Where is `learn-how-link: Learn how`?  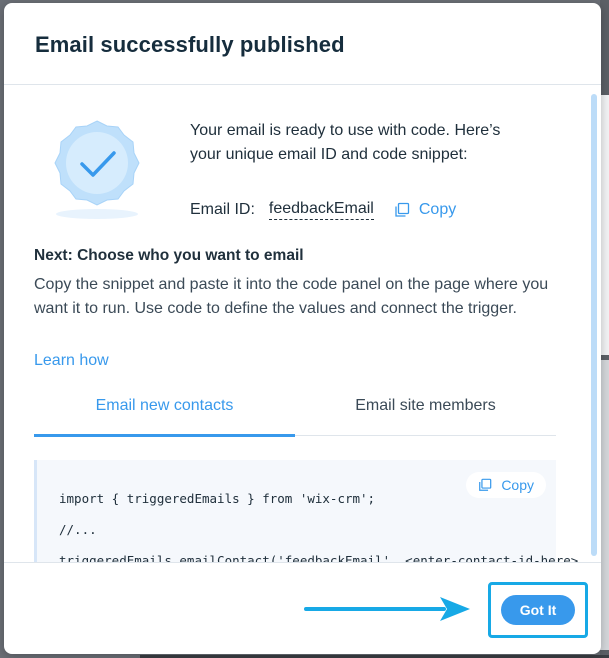 learn-how-link: Learn how is located at coordinates (71, 361).